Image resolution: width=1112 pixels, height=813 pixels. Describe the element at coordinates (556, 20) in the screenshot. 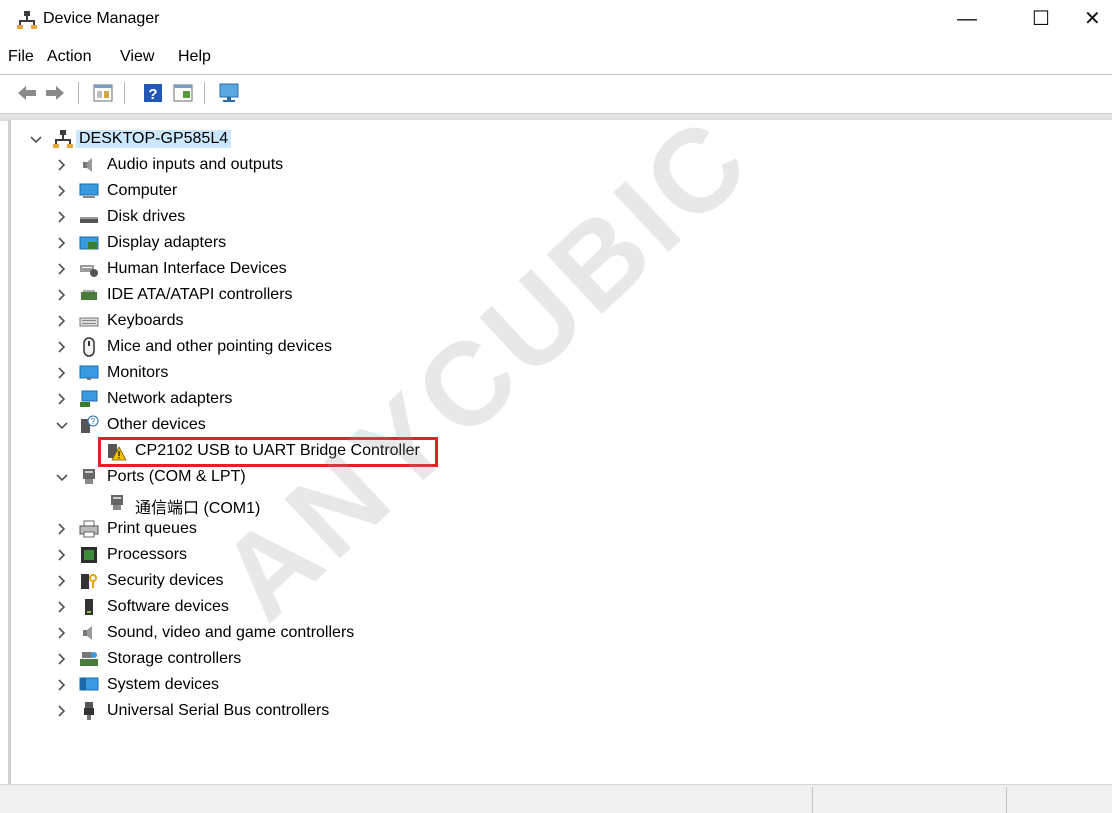

I see `title-bar: Device Manager — ☐ ✕` at that location.